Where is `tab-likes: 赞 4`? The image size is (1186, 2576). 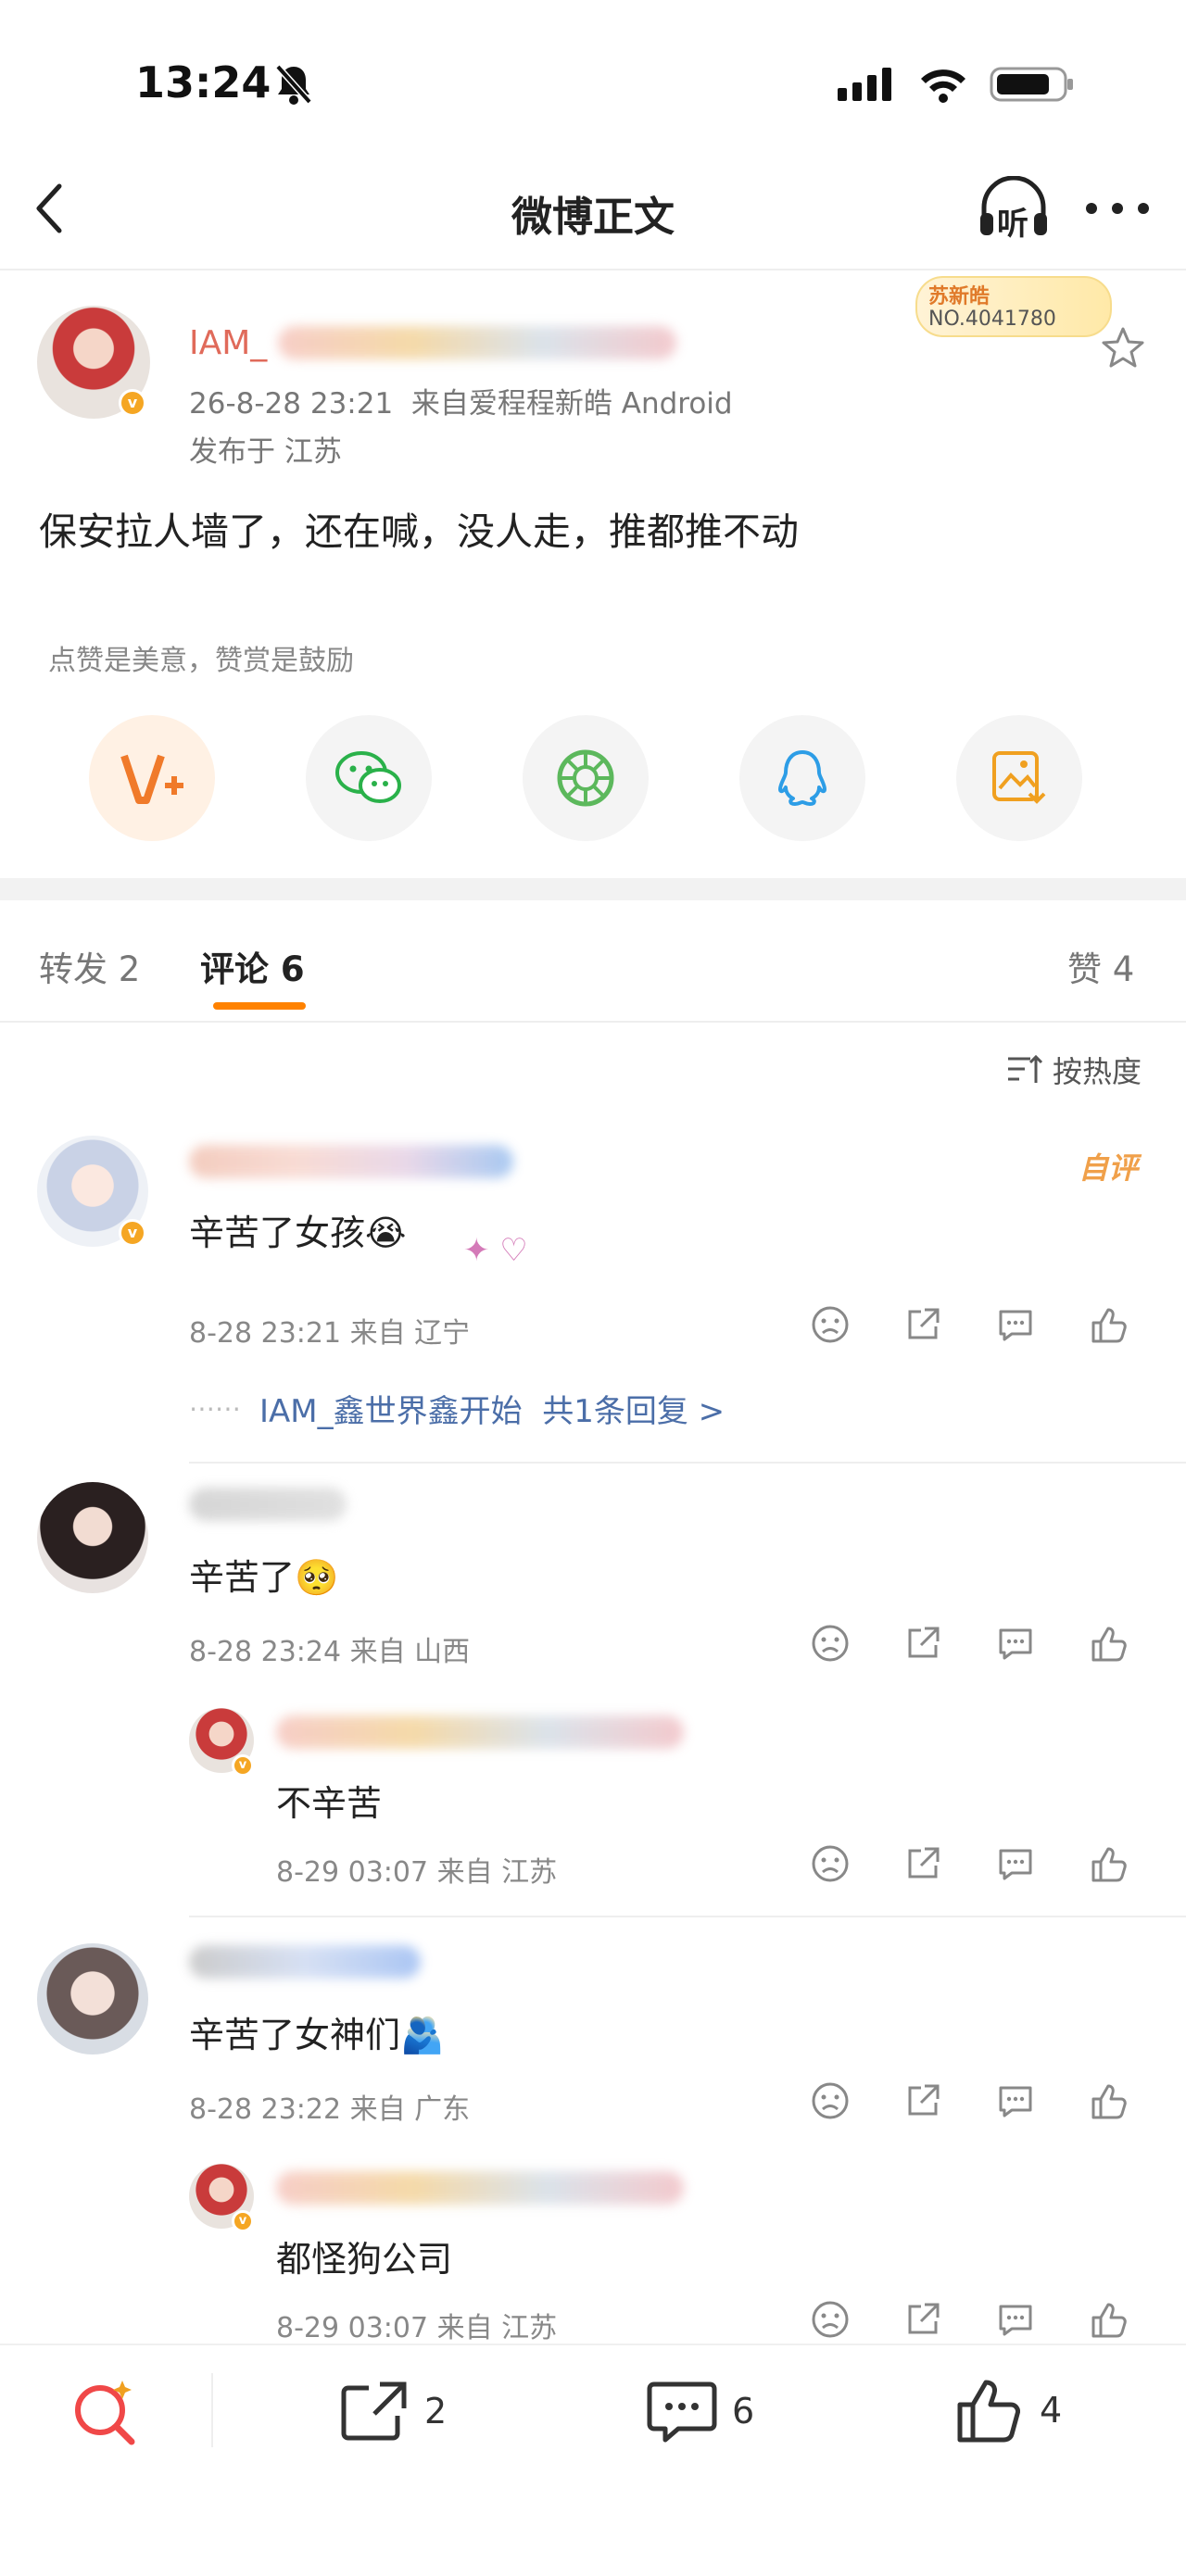 tab-likes: 赞 4 is located at coordinates (1100, 966).